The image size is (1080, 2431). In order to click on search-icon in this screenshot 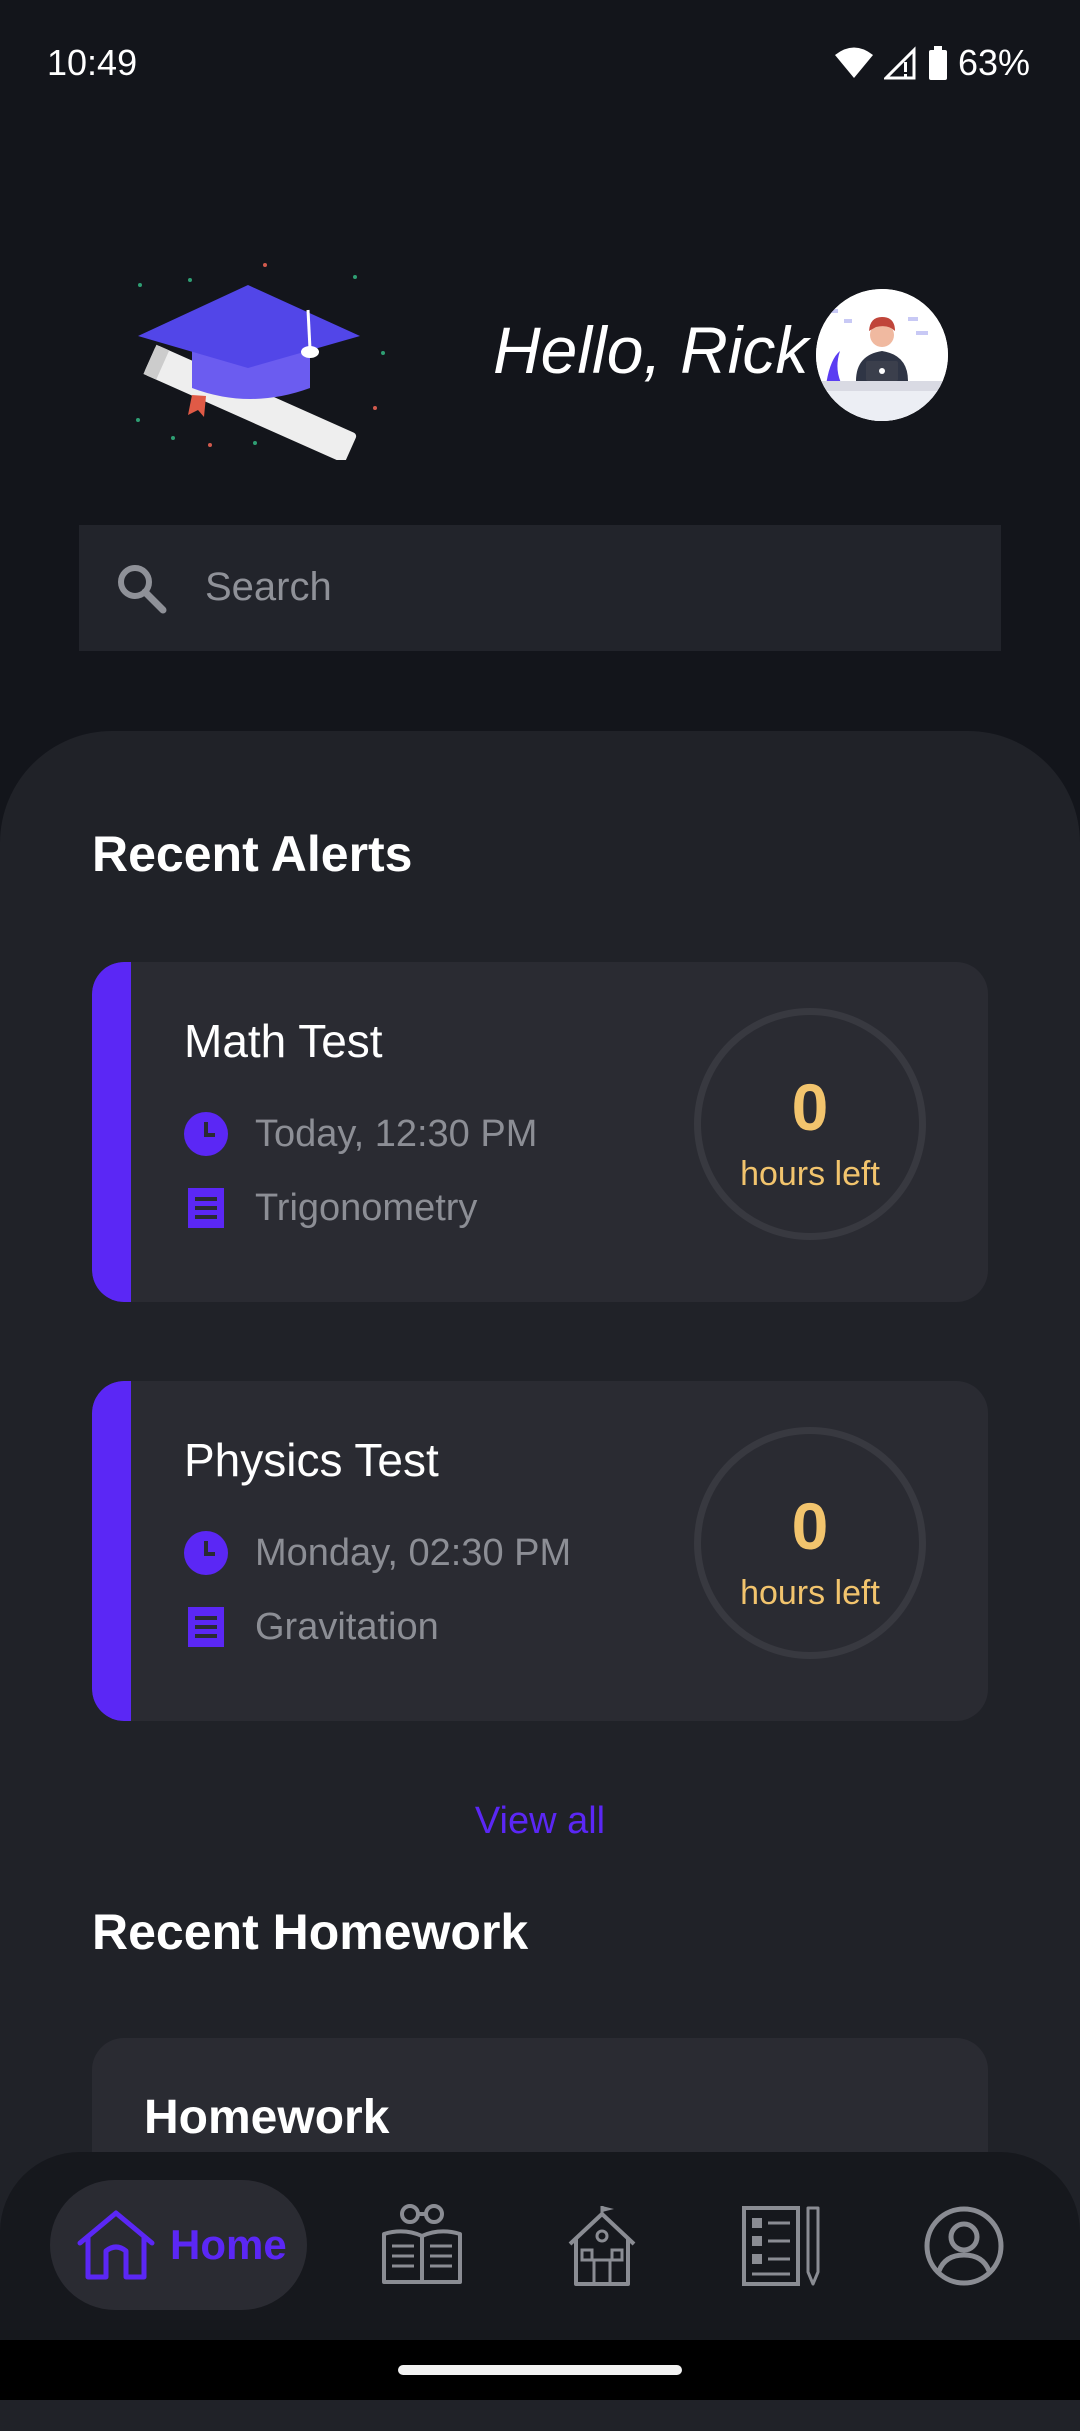, I will do `click(142, 589)`.